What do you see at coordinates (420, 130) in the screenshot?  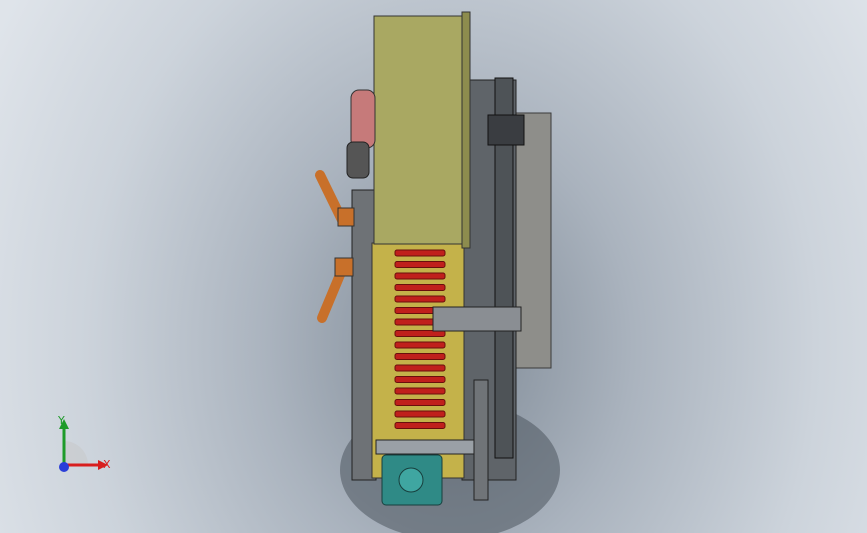 I see `roll-drum` at bounding box center [420, 130].